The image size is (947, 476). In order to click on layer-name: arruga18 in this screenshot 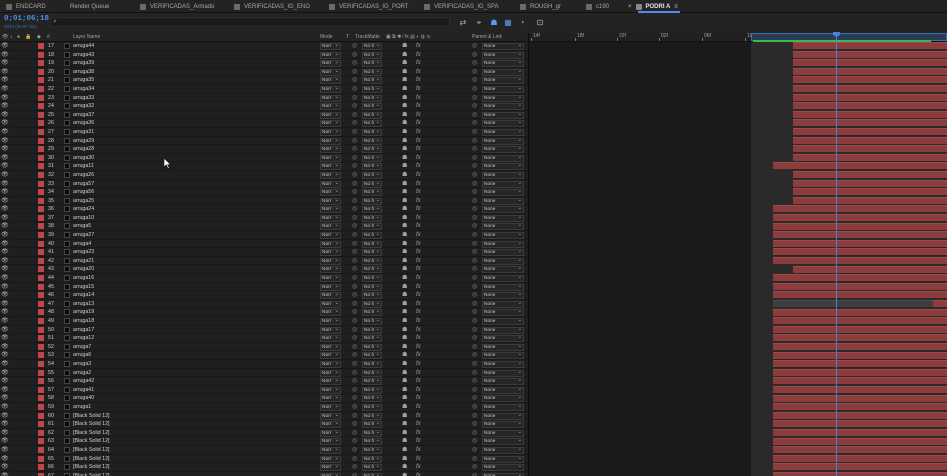, I will do `click(83, 321)`.